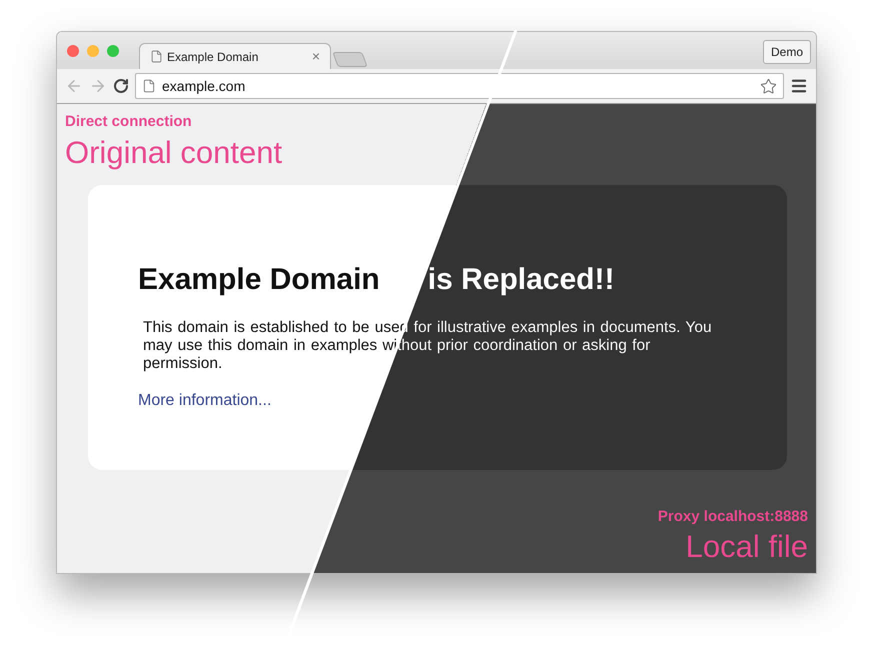 This screenshot has width=873, height=654. What do you see at coordinates (350, 59) in the screenshot?
I see `new-tab-button` at bounding box center [350, 59].